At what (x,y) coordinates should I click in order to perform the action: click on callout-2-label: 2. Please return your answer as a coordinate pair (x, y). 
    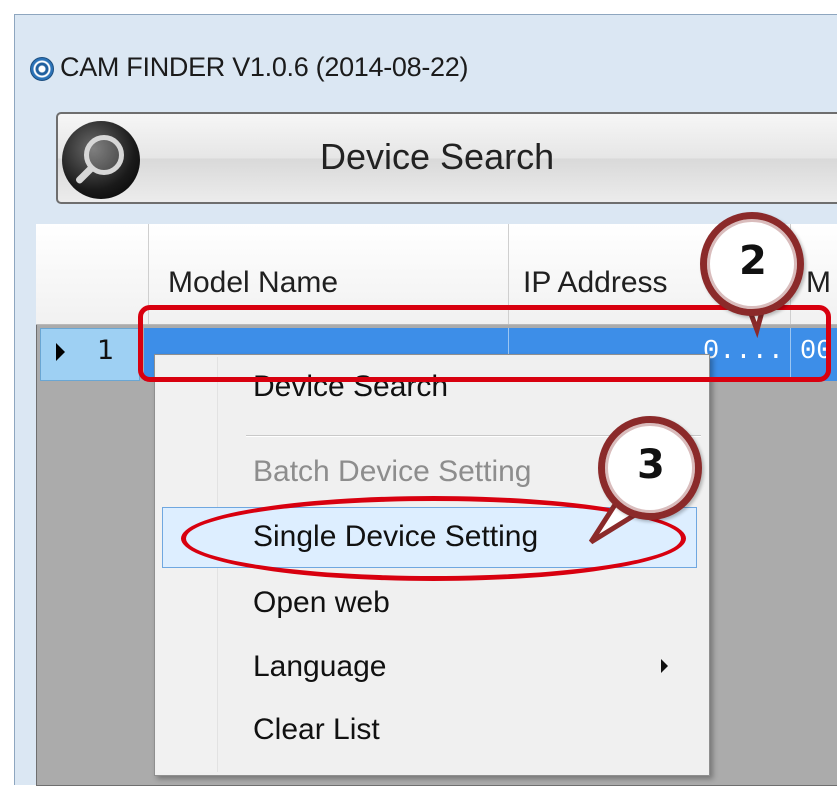
    Looking at the image, I should click on (753, 261).